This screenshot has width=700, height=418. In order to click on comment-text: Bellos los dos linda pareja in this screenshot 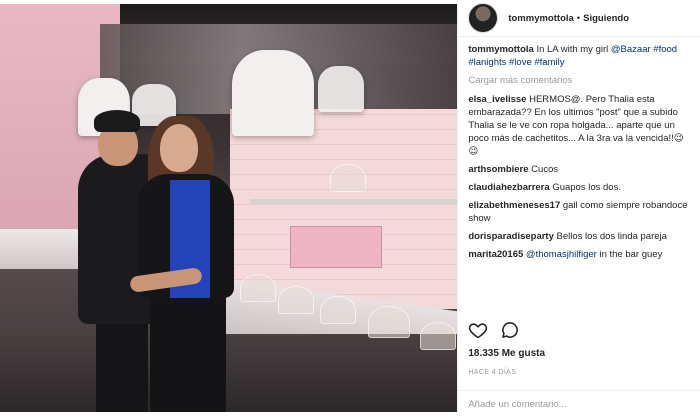, I will do `click(611, 236)`.